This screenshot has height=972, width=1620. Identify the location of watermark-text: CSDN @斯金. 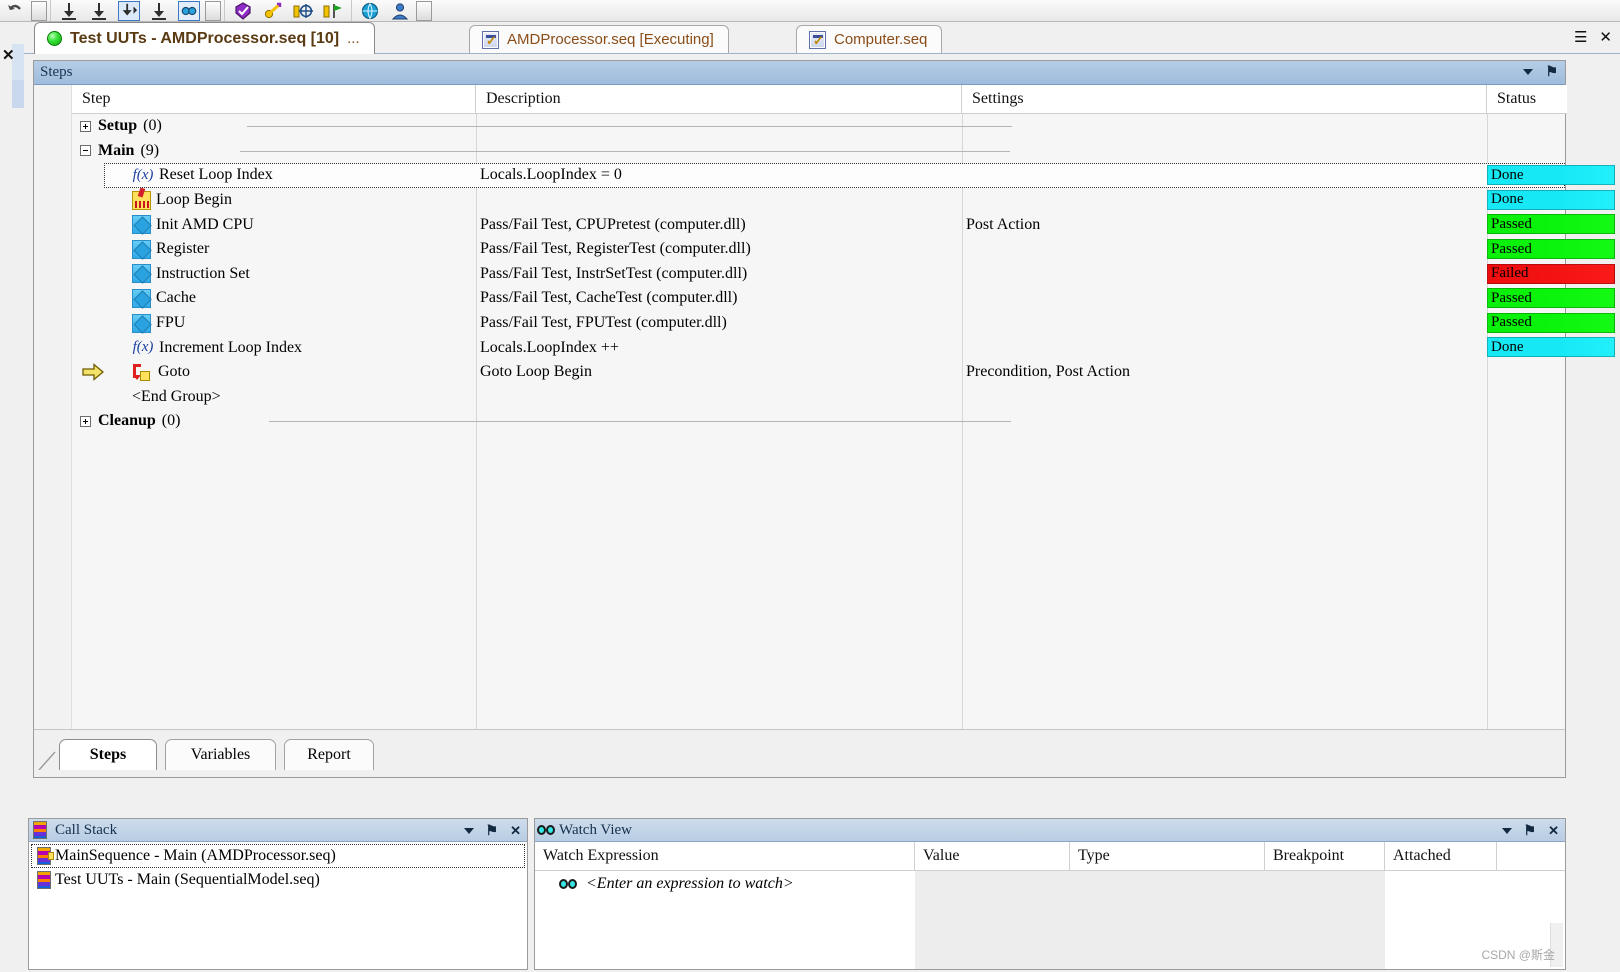
(1518, 955).